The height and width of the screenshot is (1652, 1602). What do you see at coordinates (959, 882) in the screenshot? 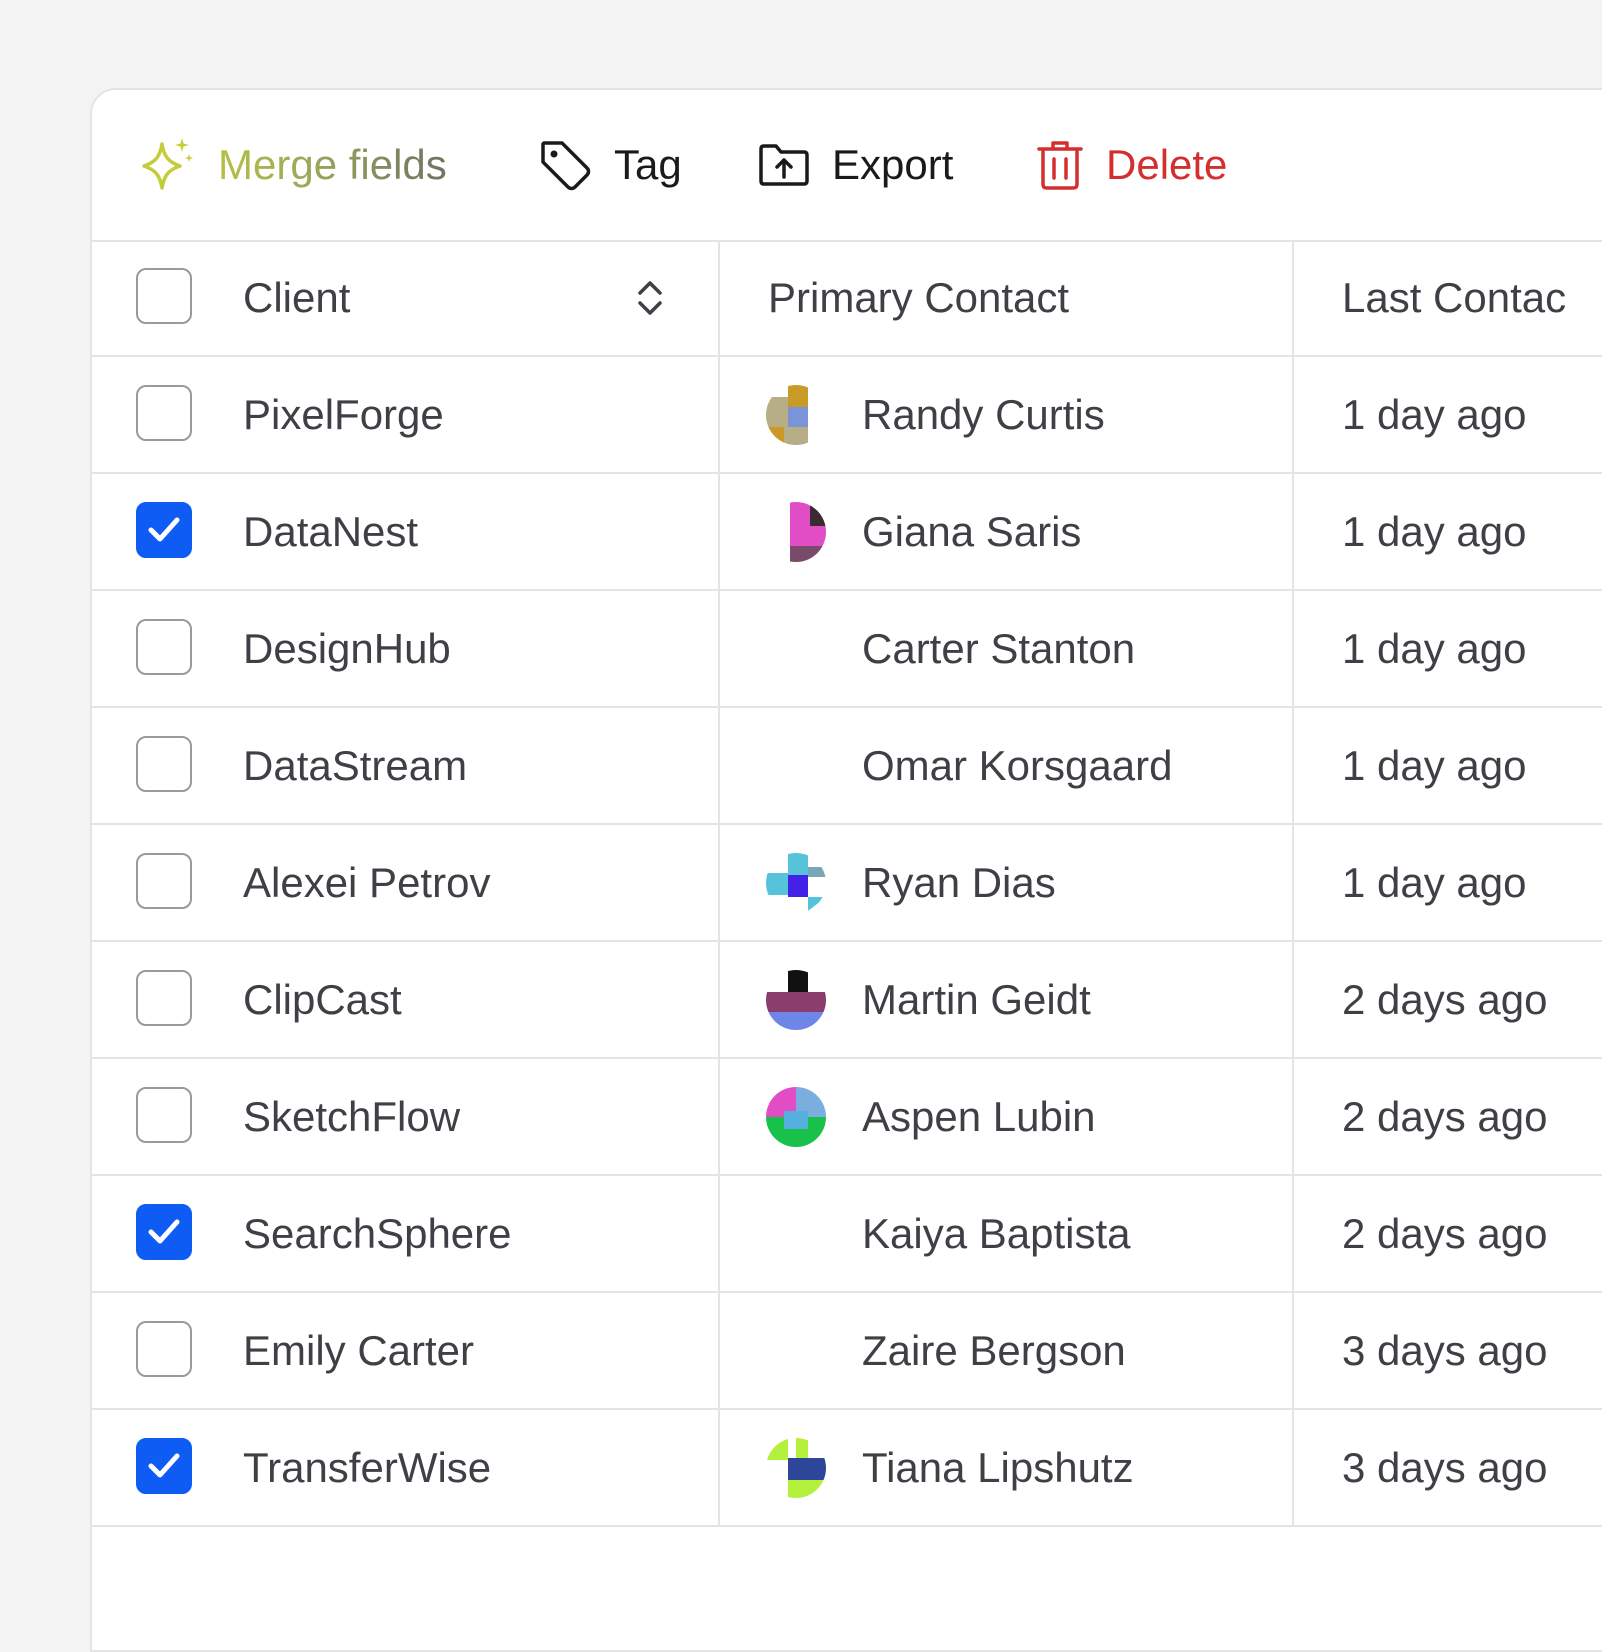
I see `contact-name: Ryan Dias` at bounding box center [959, 882].